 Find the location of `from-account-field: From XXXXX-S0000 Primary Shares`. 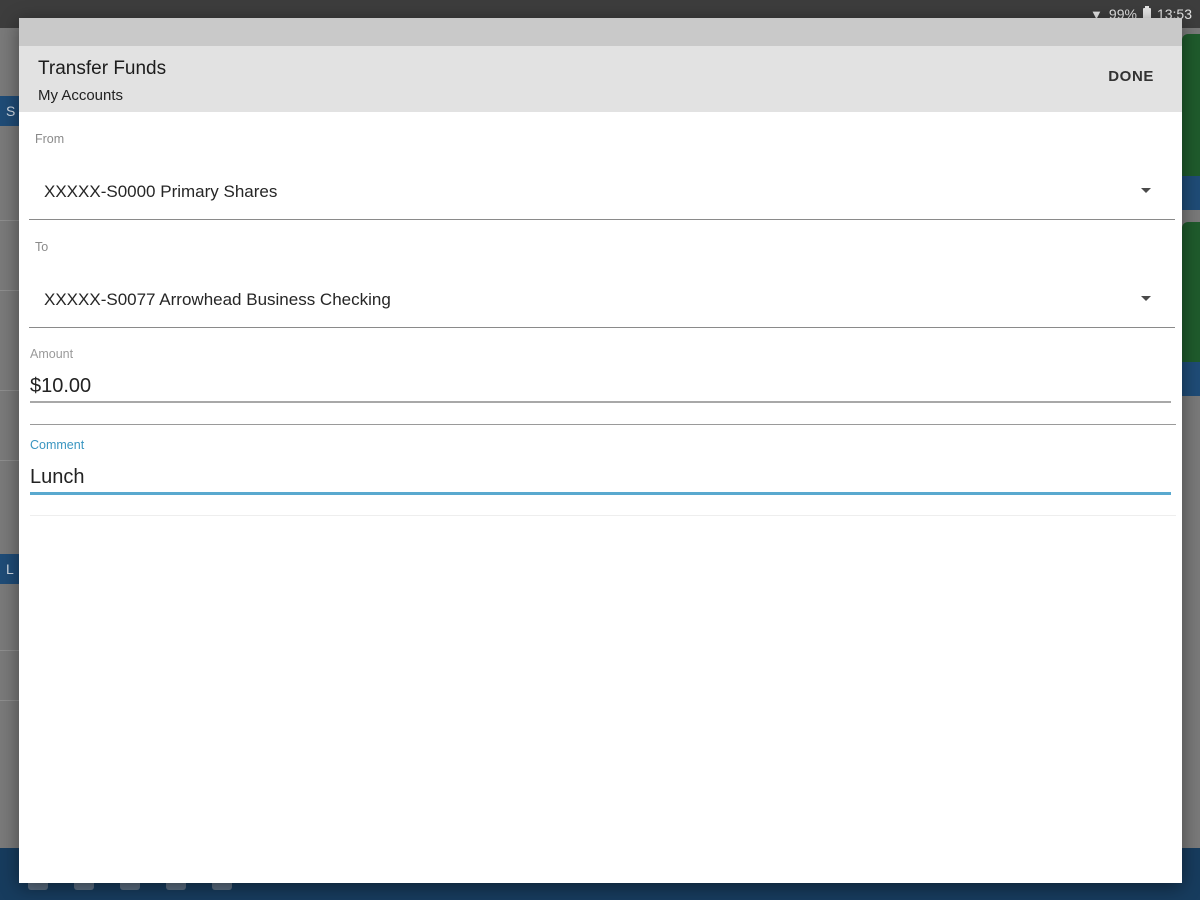

from-account-field: From XXXXX-S0000 Primary Shares is located at coordinates (602, 166).